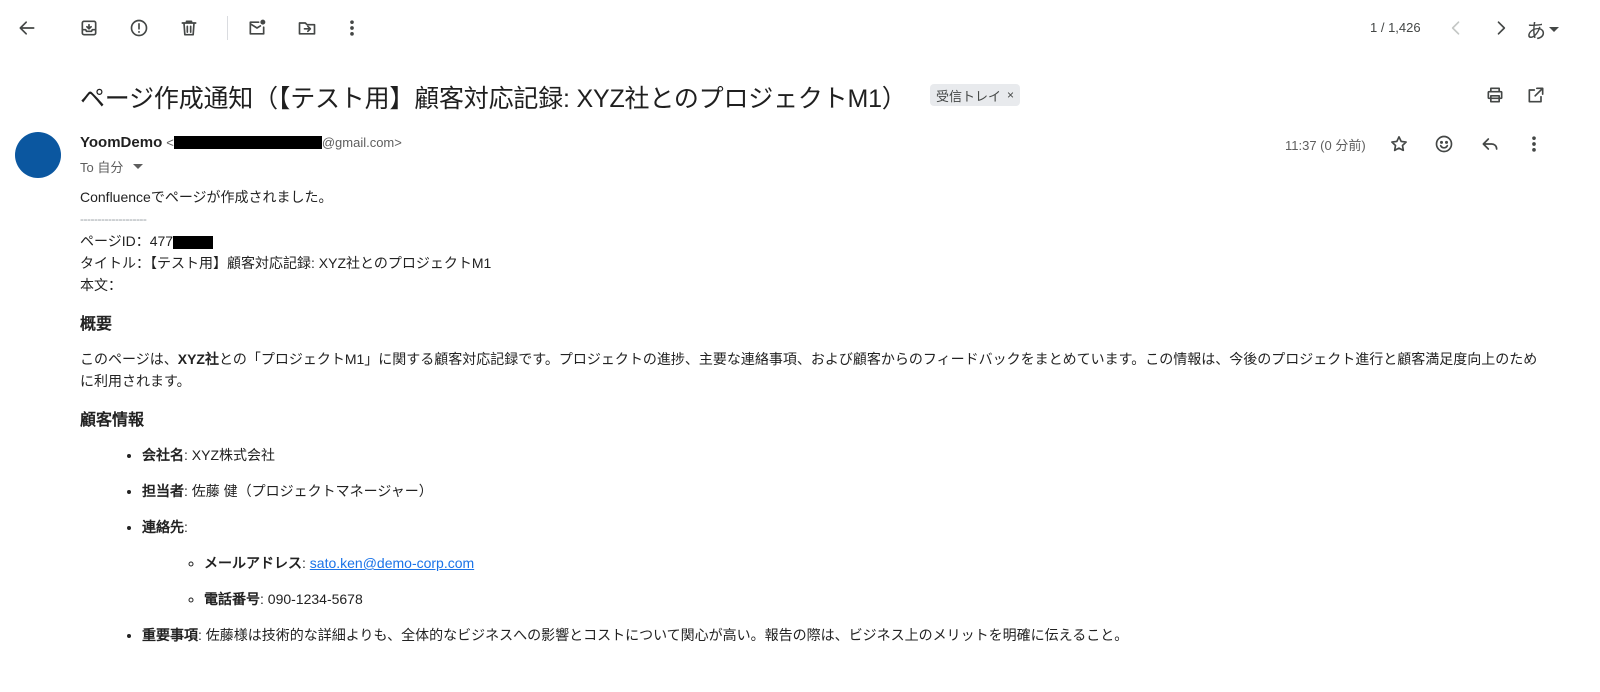 The image size is (1600, 692). Describe the element at coordinates (1456, 28) in the screenshot. I see `prev-icon` at that location.